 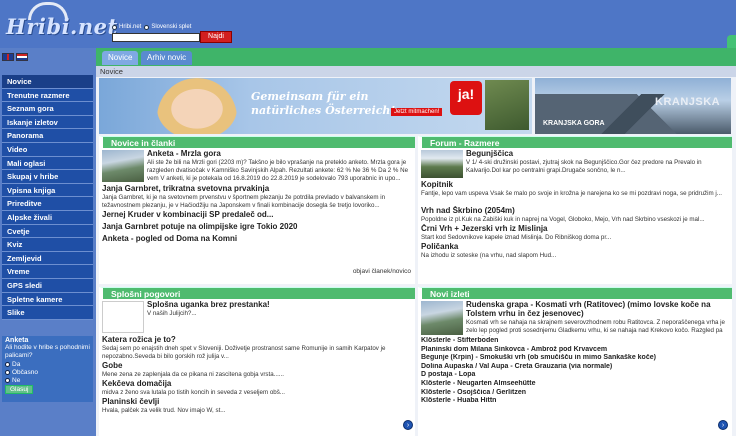 I want to click on sidebar-item-vpisna: Vpisna knjiga, so click(x=47, y=190).